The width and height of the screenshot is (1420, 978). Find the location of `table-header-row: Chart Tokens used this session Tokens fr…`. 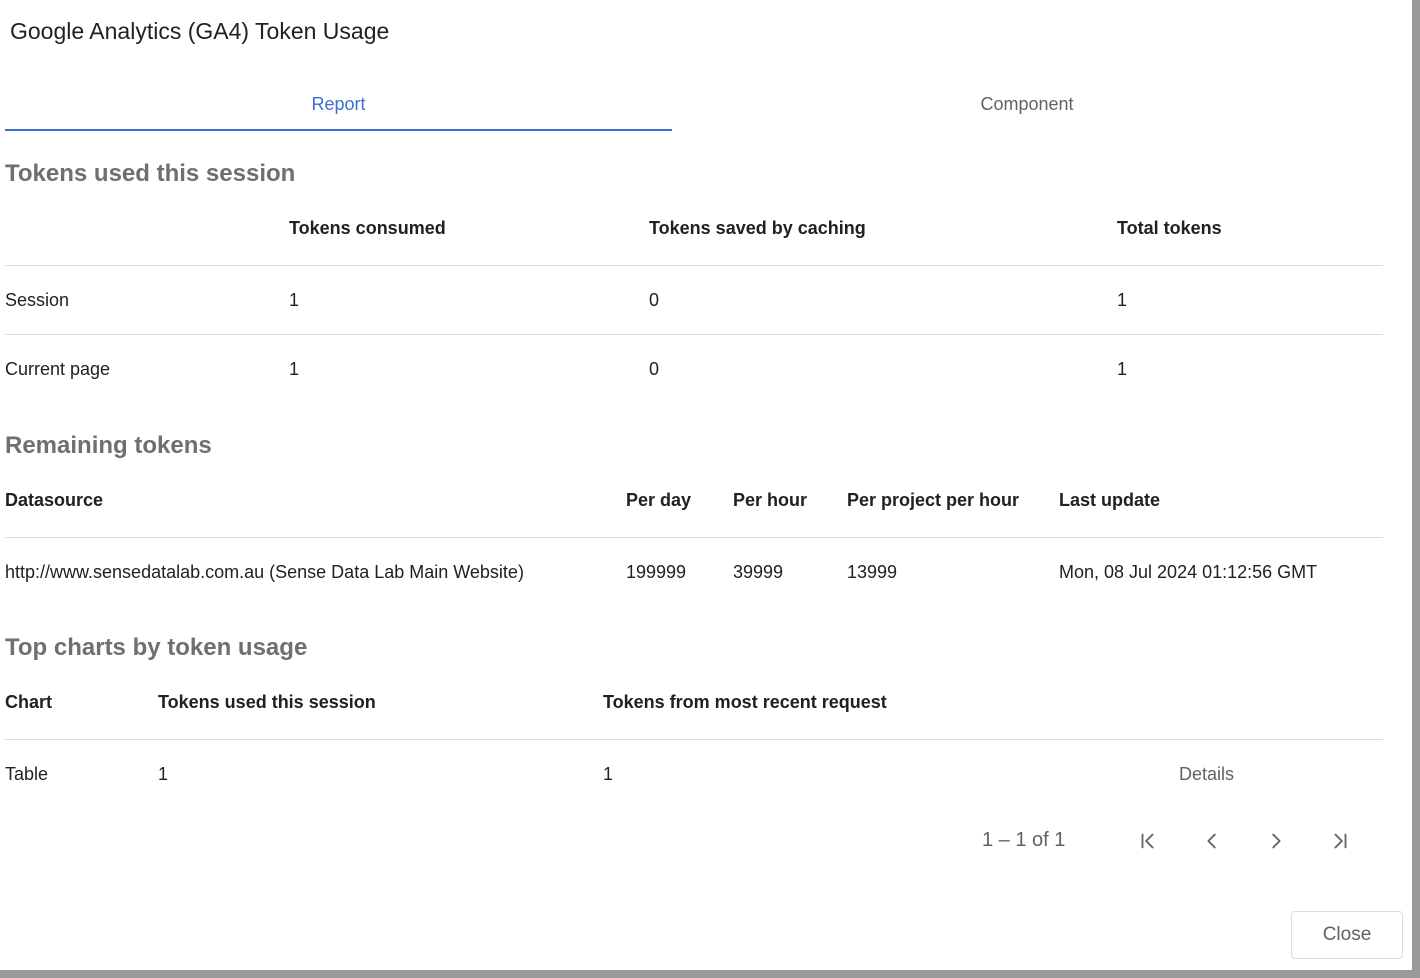

table-header-row: Chart Tokens used this session Tokens fr… is located at coordinates (694, 703).